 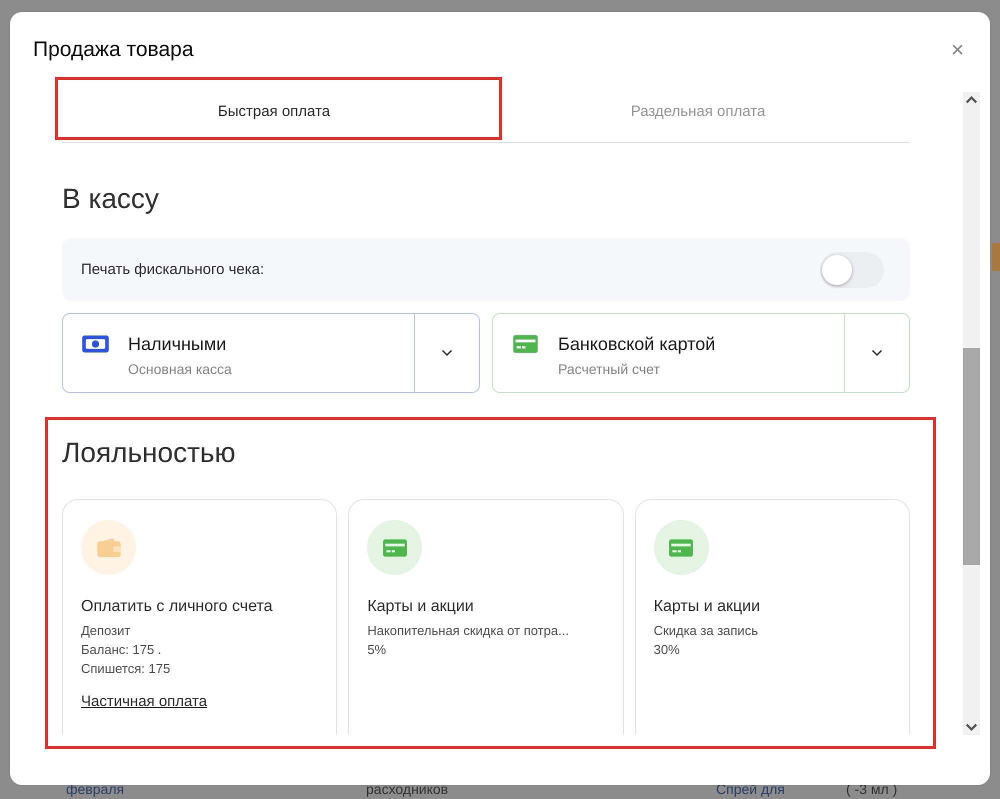 What do you see at coordinates (271, 353) in the screenshot?
I see `payment-method: Наличными Основная касса` at bounding box center [271, 353].